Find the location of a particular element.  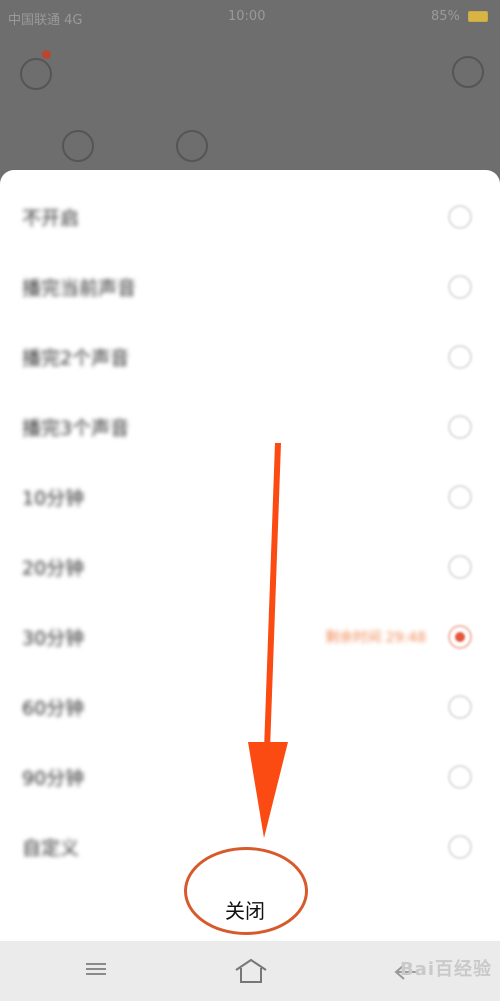

system-nav-bar: Bai百经验 is located at coordinates (250, 971).